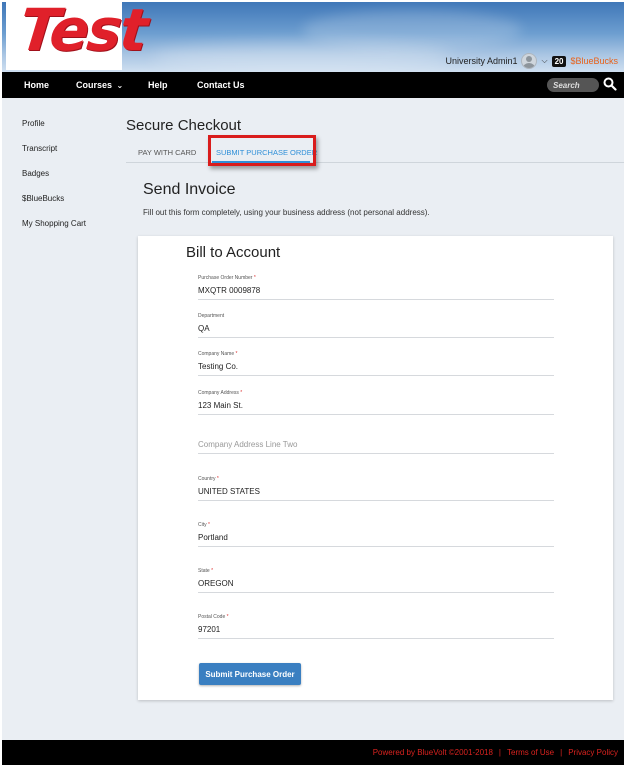 The image size is (626, 765). Describe the element at coordinates (220, 393) in the screenshot. I see `field-label: Company Address *` at that location.